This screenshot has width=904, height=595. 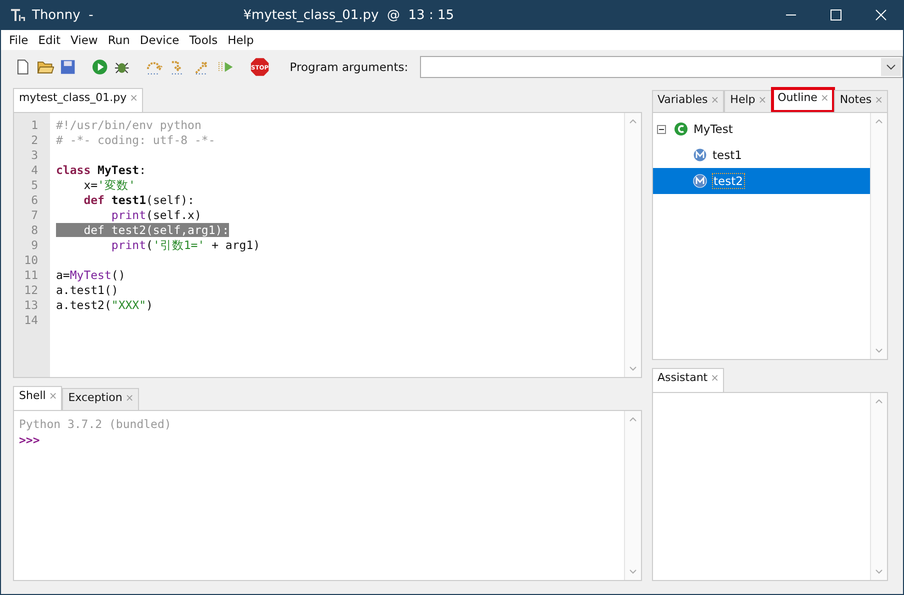 I want to click on code-line: print('引数1=' + arg1), so click(x=185, y=245).